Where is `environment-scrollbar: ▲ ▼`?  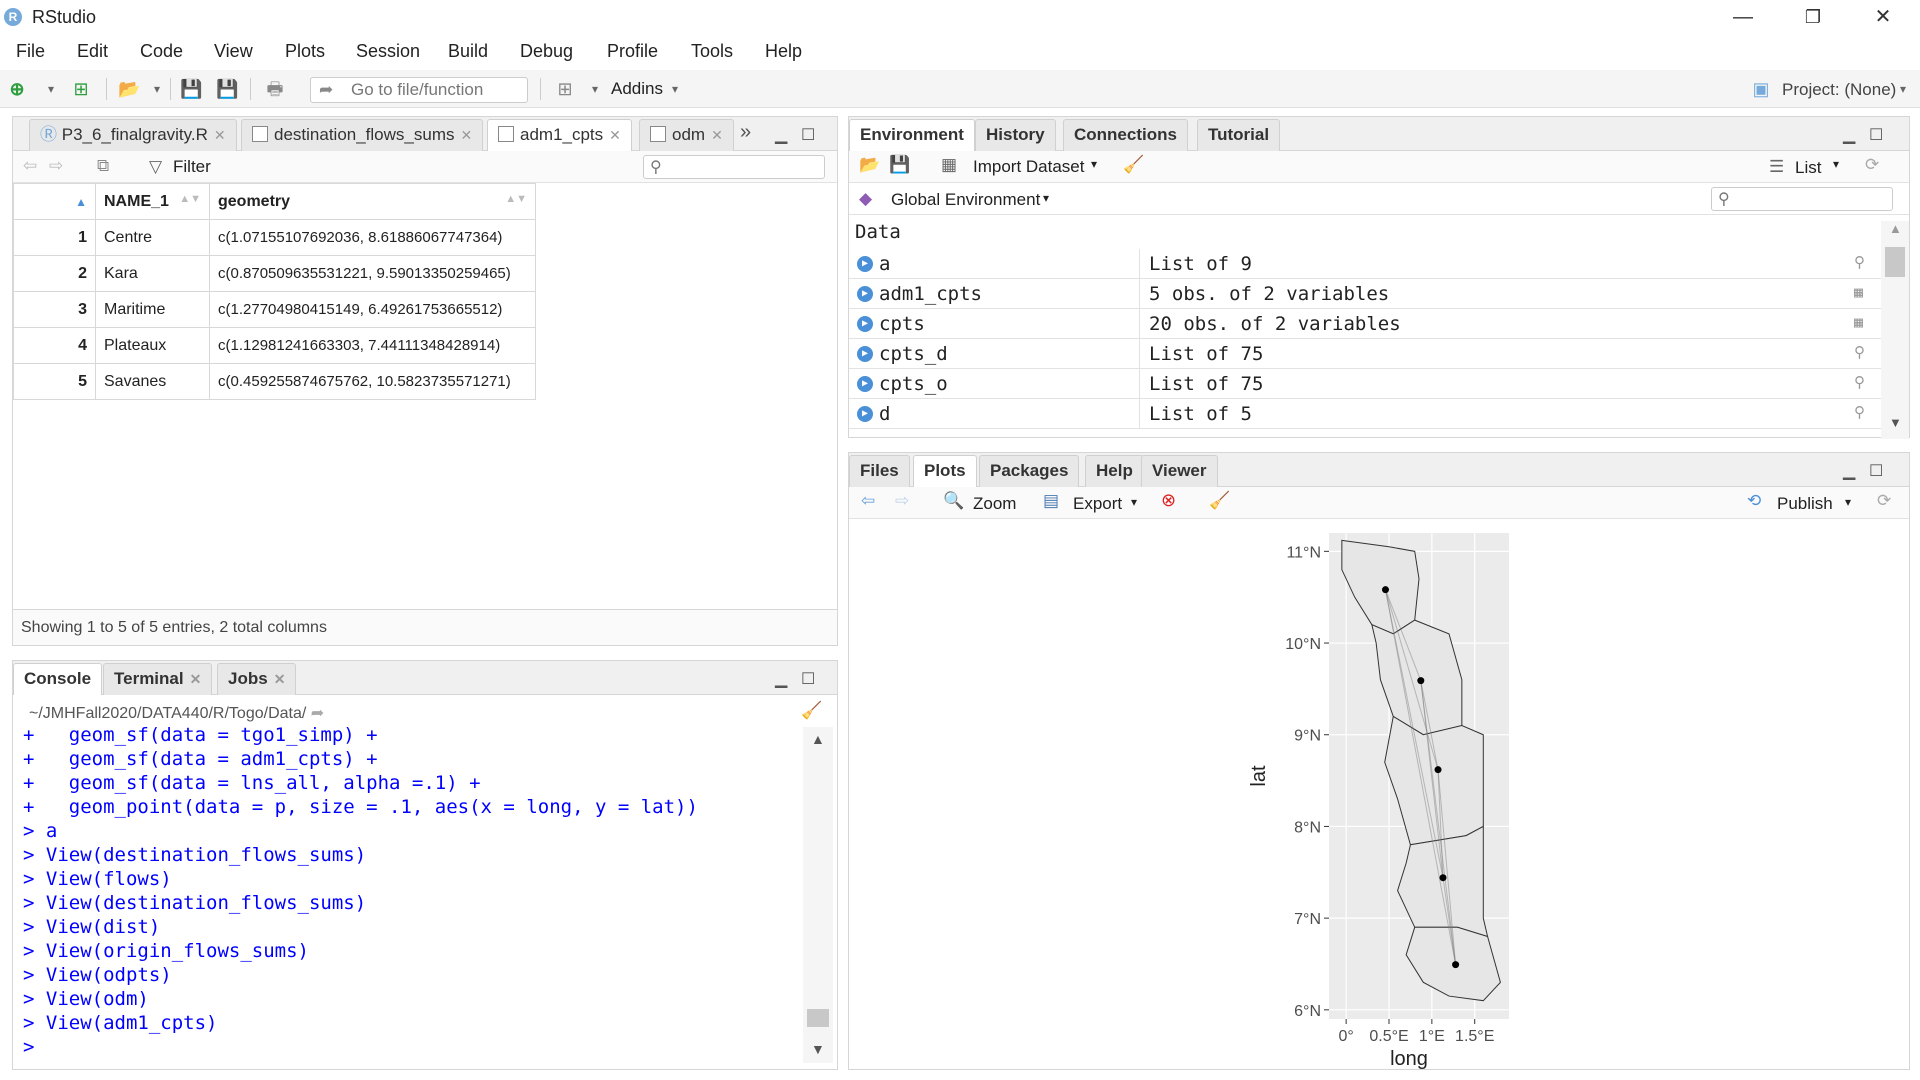
environment-scrollbar: ▲ ▼ is located at coordinates (1895, 330).